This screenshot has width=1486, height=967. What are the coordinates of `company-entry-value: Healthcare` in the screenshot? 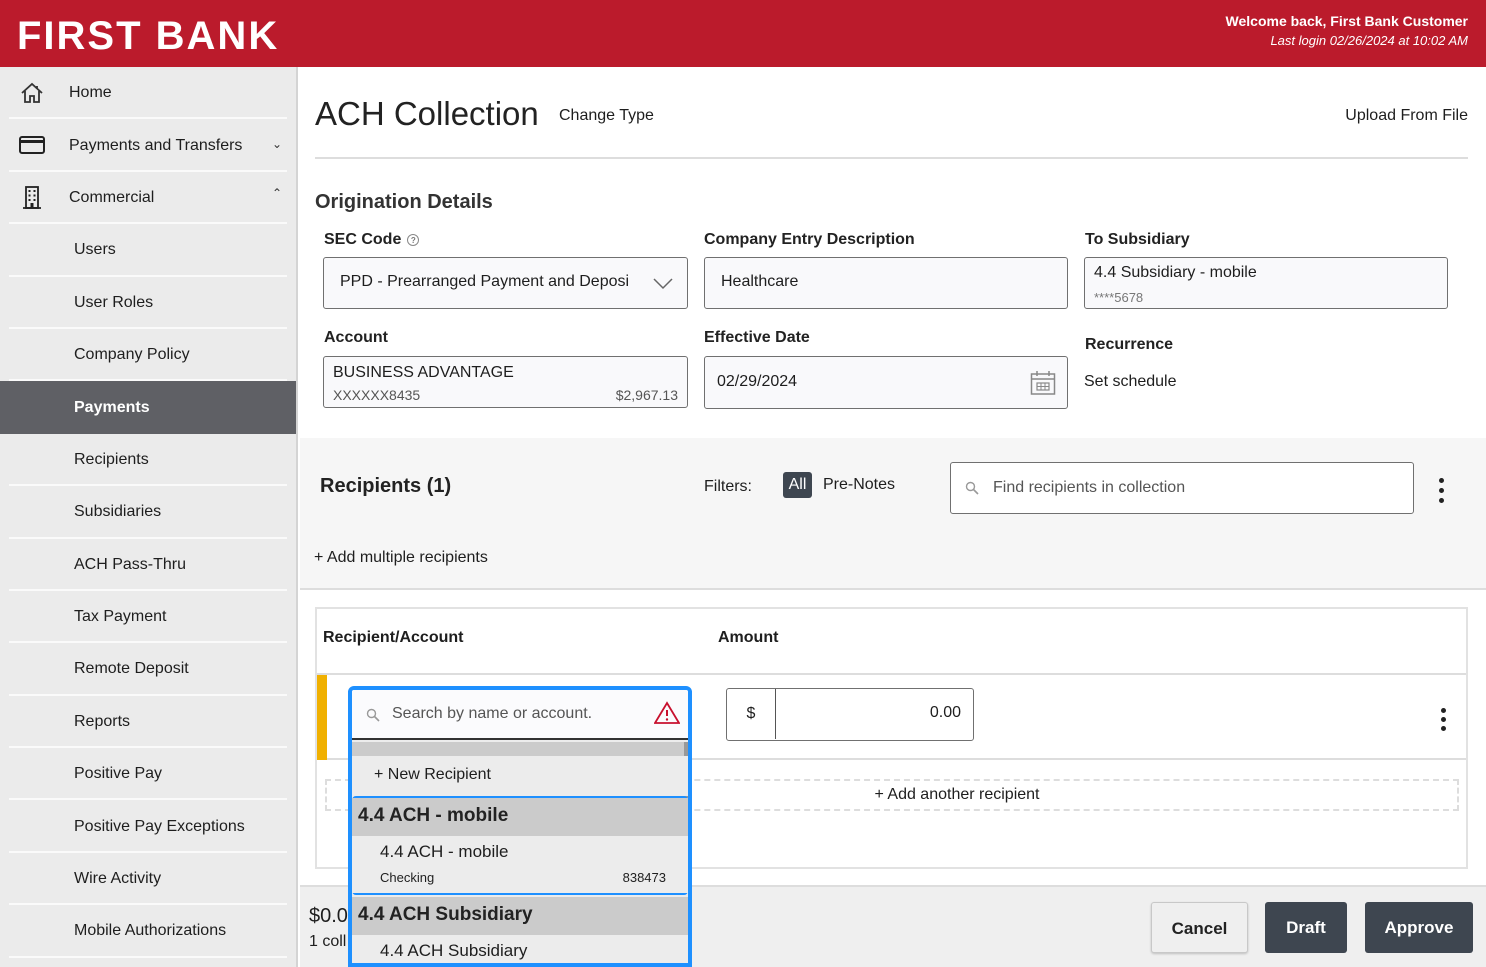 It's located at (760, 281).